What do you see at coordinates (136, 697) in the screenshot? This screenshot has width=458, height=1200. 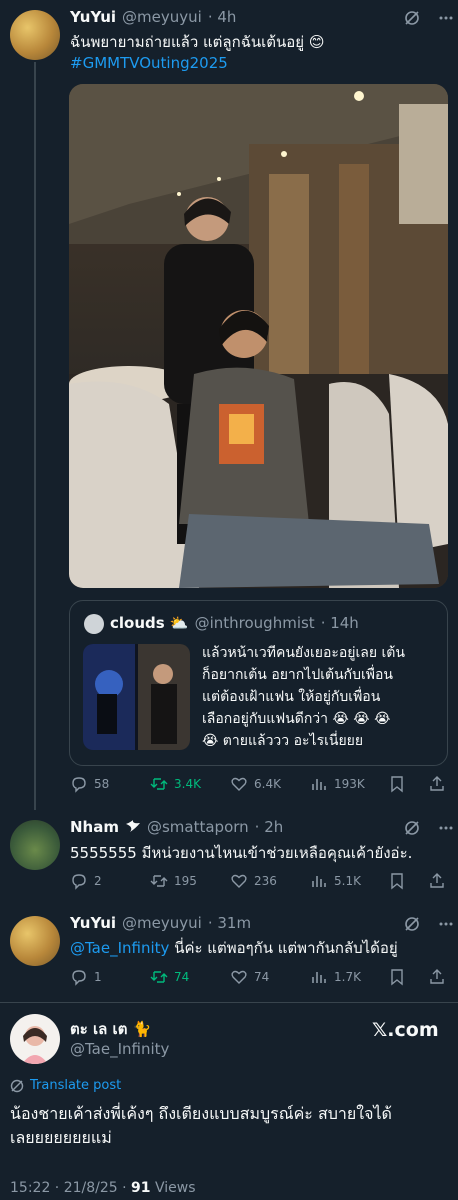 I see `quote-photo` at bounding box center [136, 697].